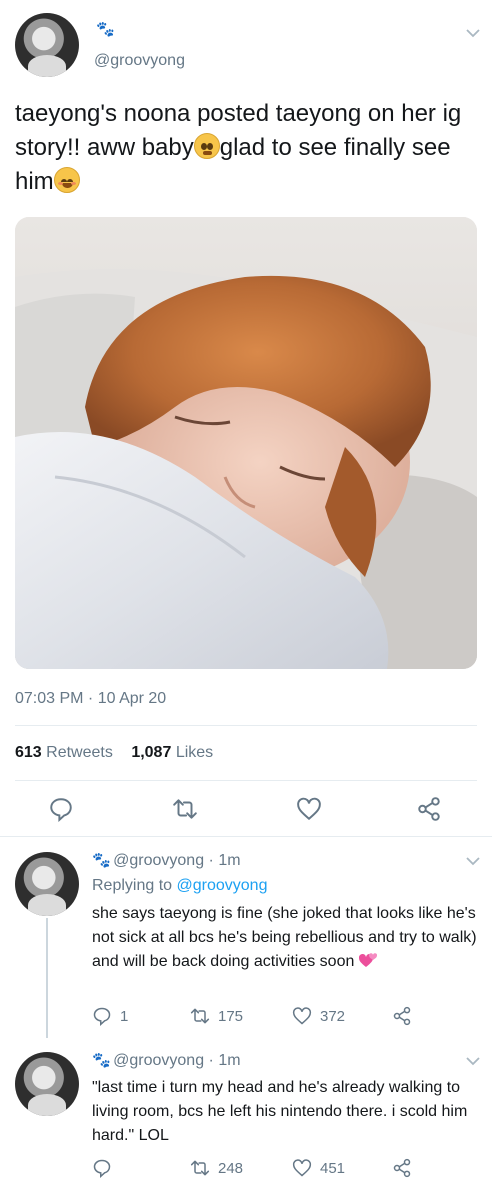 Image resolution: width=492 pixels, height=1200 pixels. I want to click on replying-to-label: Replying to, so click(132, 885).